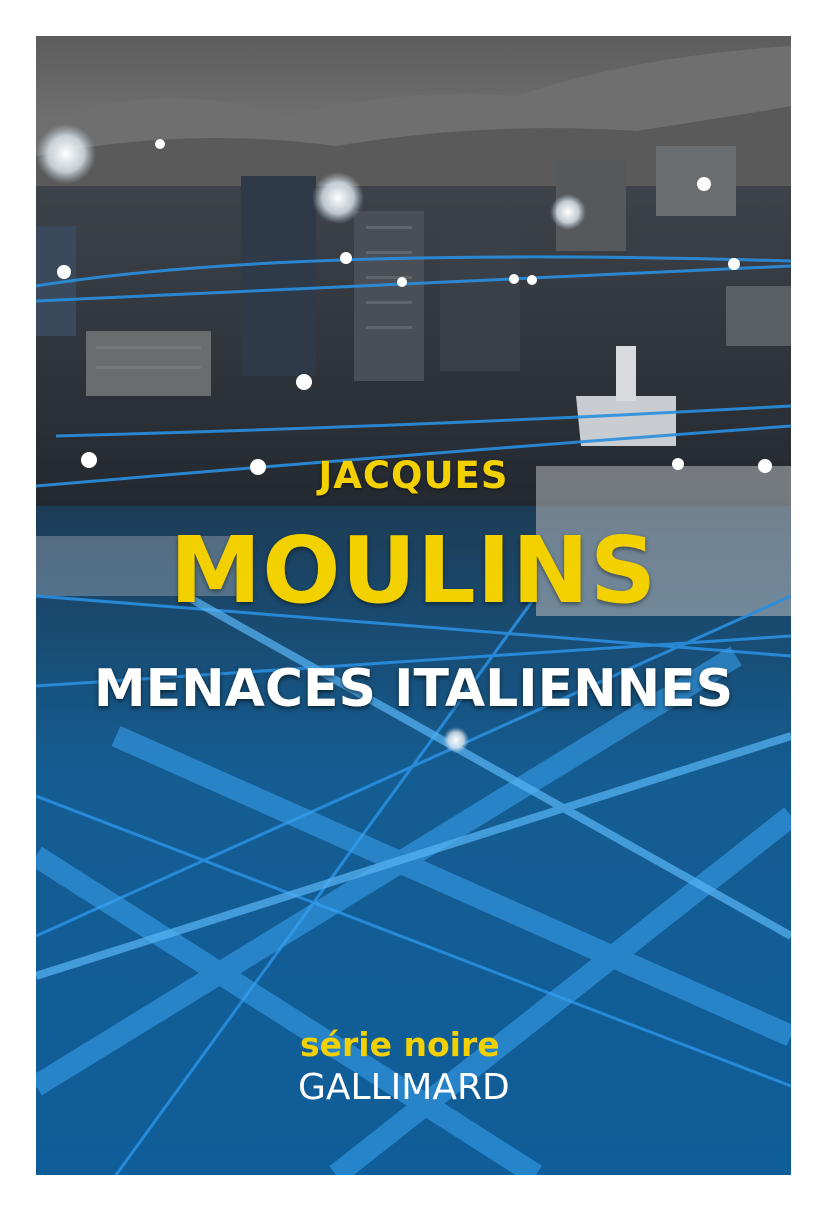 This screenshot has width=827, height=1211. I want to click on author-first-name: JACQUES, so click(413, 475).